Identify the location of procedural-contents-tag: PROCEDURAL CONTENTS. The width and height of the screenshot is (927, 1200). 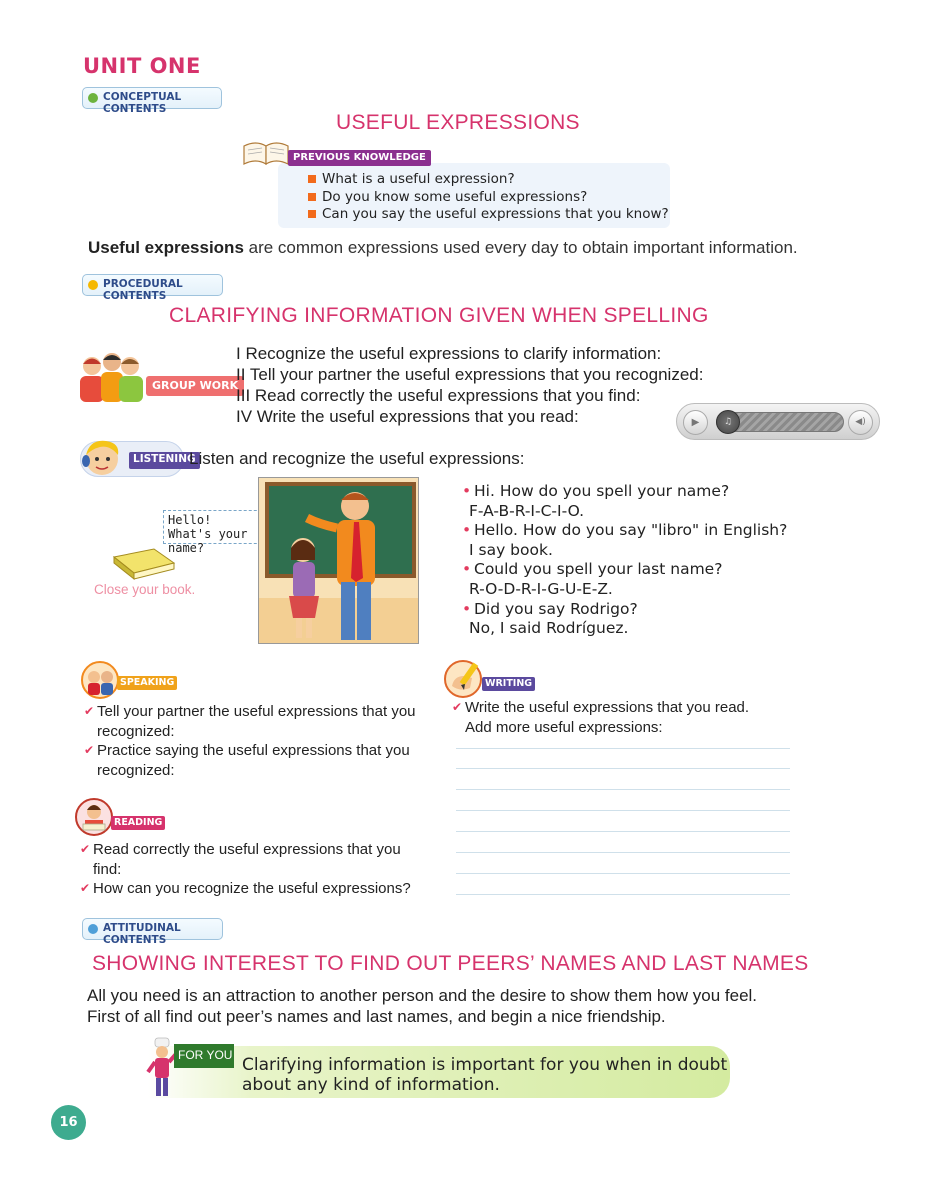
(152, 288).